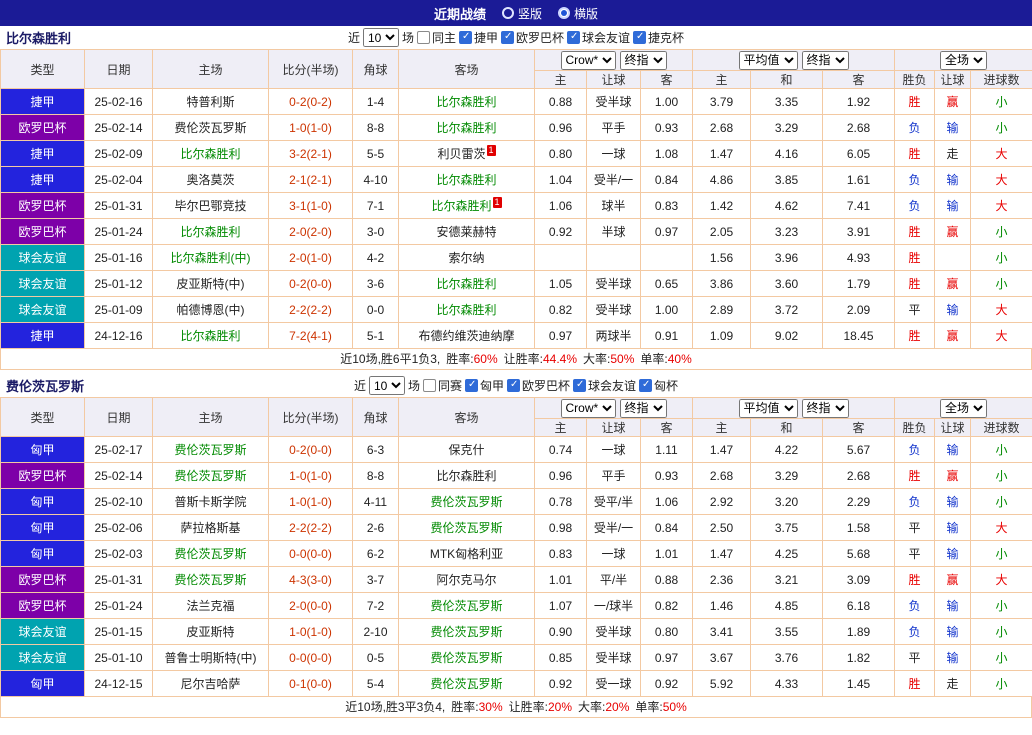  I want to click on filter-checkbox-same-home: 同主, so click(436, 37).